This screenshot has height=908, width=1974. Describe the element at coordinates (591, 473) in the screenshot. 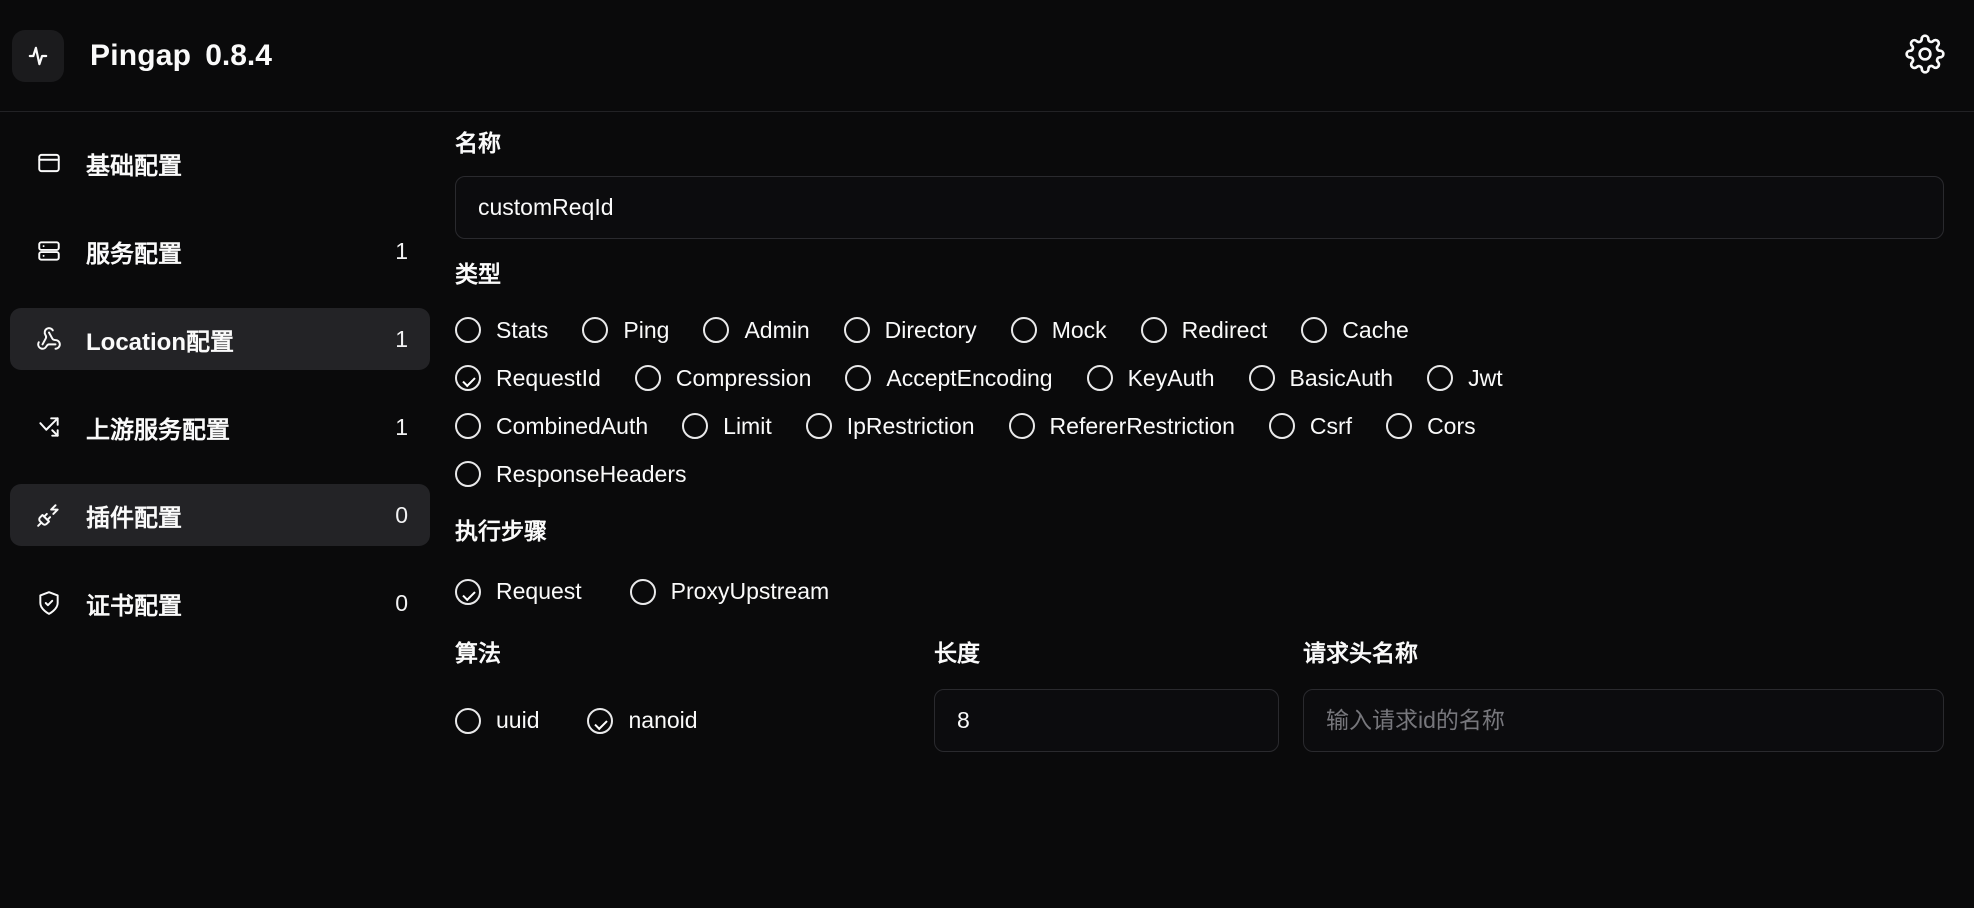

I see `radio-label: ResponseHeaders` at that location.